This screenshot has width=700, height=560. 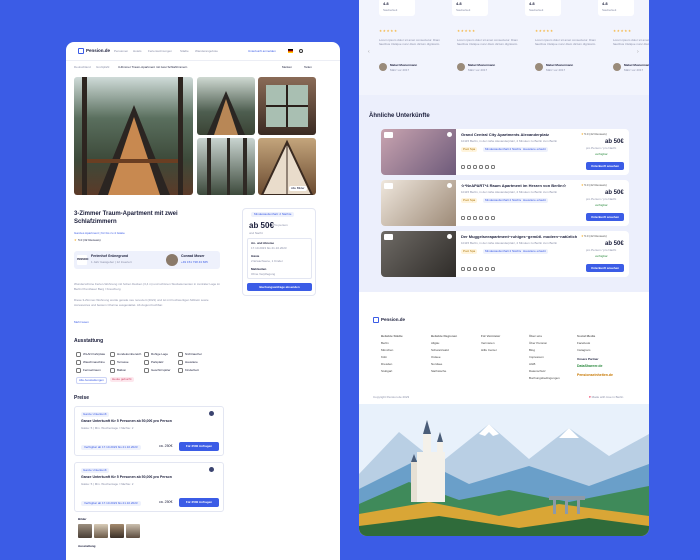 What do you see at coordinates (590, 366) in the screenshot?
I see `partner-link: DataShareer.de` at bounding box center [590, 366].